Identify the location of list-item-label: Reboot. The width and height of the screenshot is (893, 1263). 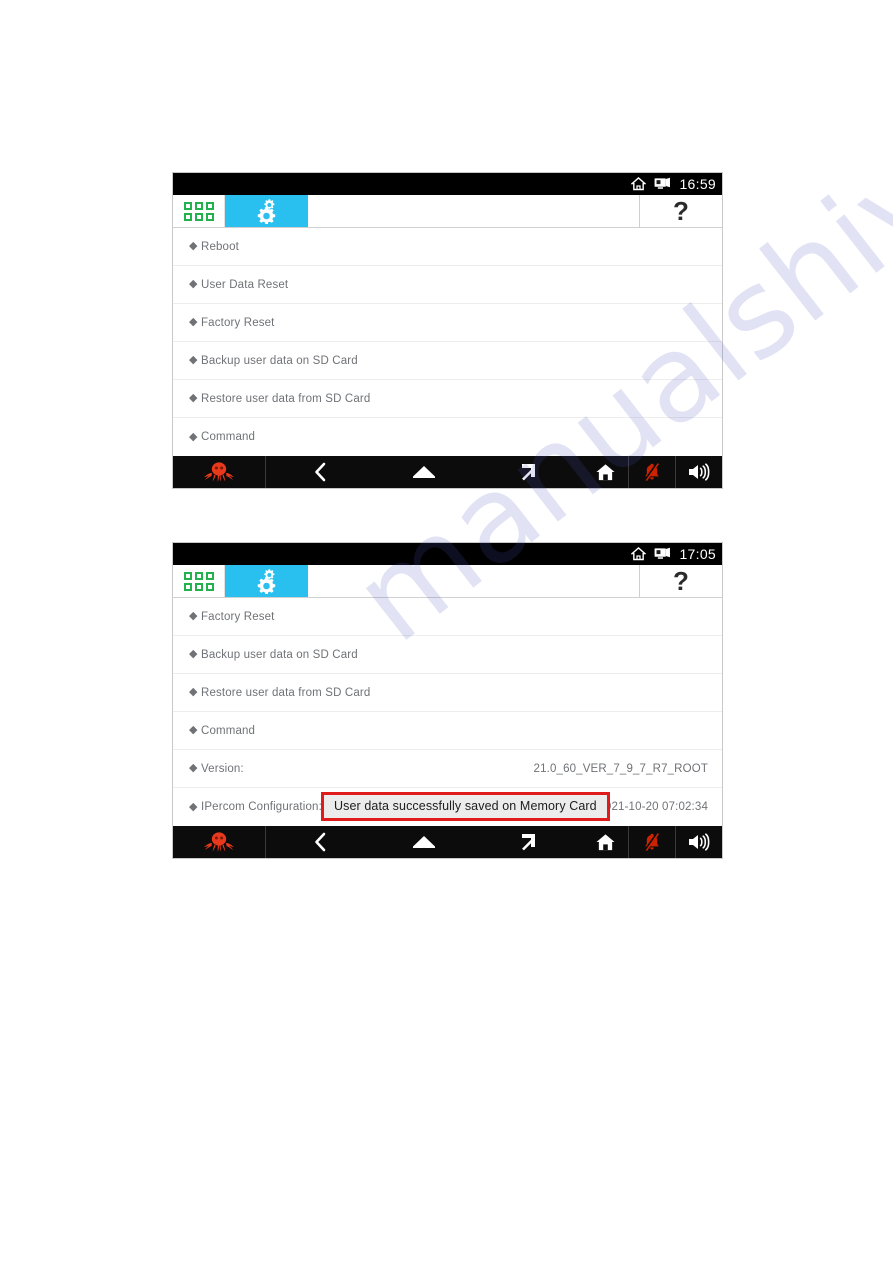
(220, 246).